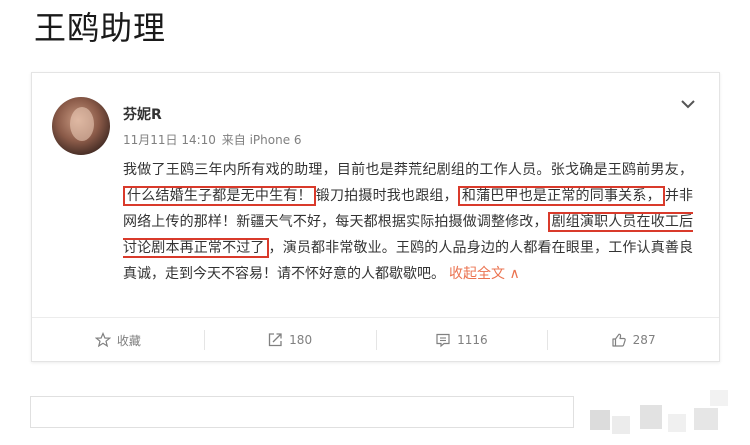  I want to click on action-bar: 收藏 180 1116 287, so click(375, 340).